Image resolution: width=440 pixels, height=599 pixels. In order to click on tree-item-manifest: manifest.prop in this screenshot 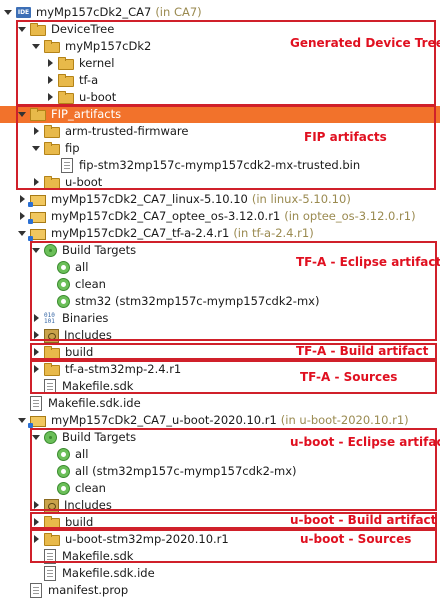, I will do `click(78, 590)`.